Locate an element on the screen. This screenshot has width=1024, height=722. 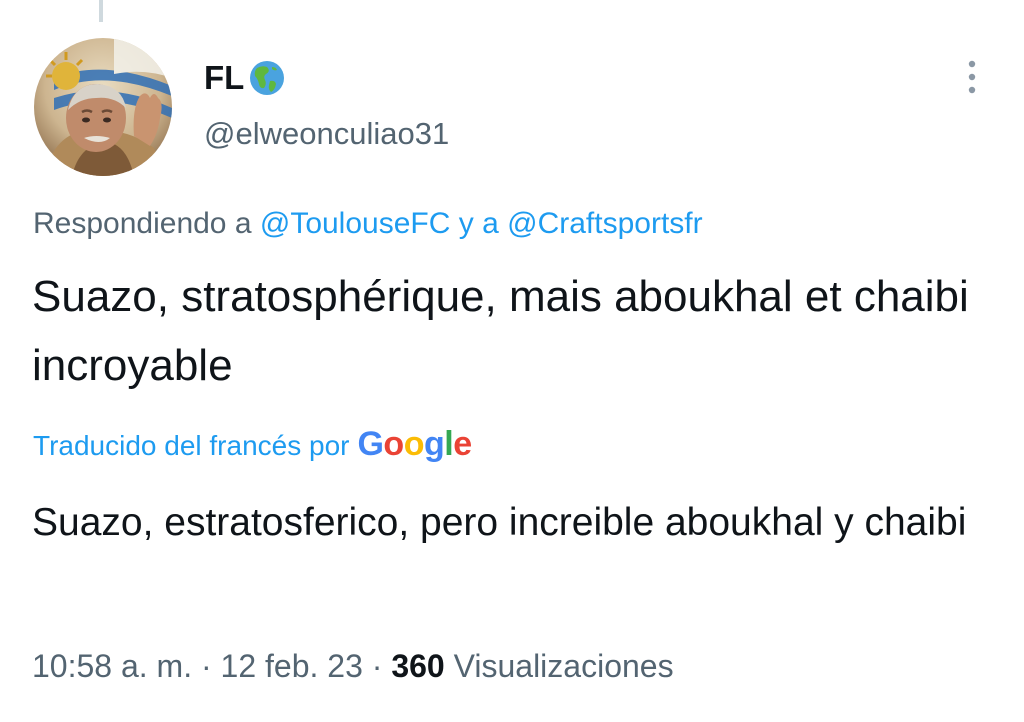
more-vertical-icon is located at coordinates (972, 77).